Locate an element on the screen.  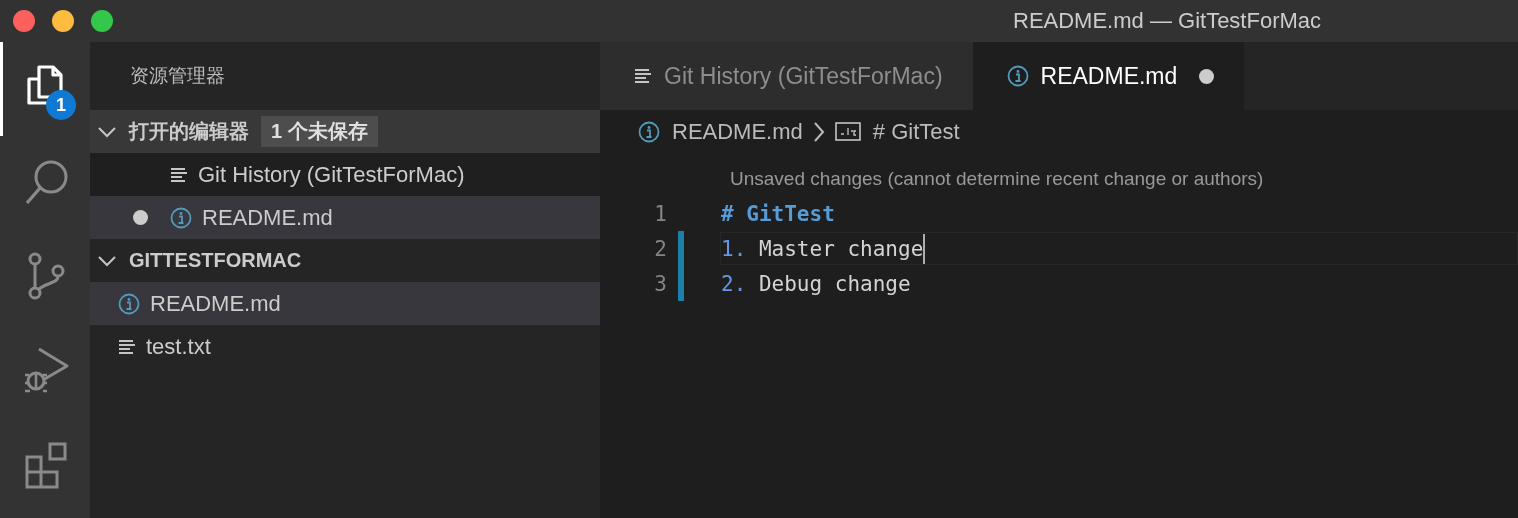
close-window-button is located at coordinates (24, 21).